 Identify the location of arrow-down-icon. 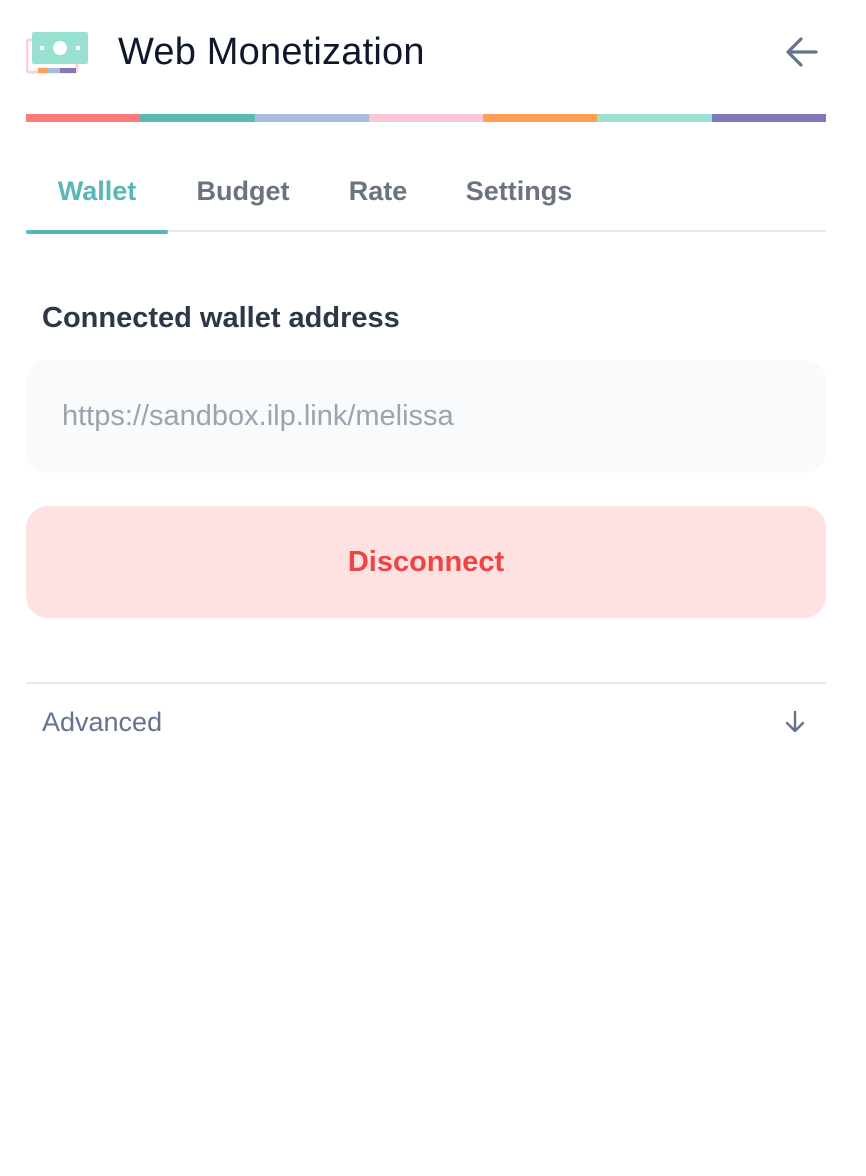
(795, 721).